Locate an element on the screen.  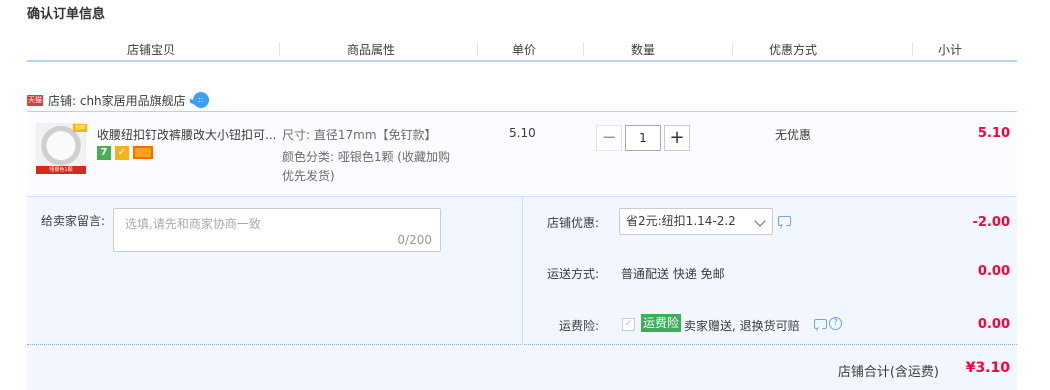
message-textarea: 选填,请先和商家协商一致 0/200 is located at coordinates (277, 230).